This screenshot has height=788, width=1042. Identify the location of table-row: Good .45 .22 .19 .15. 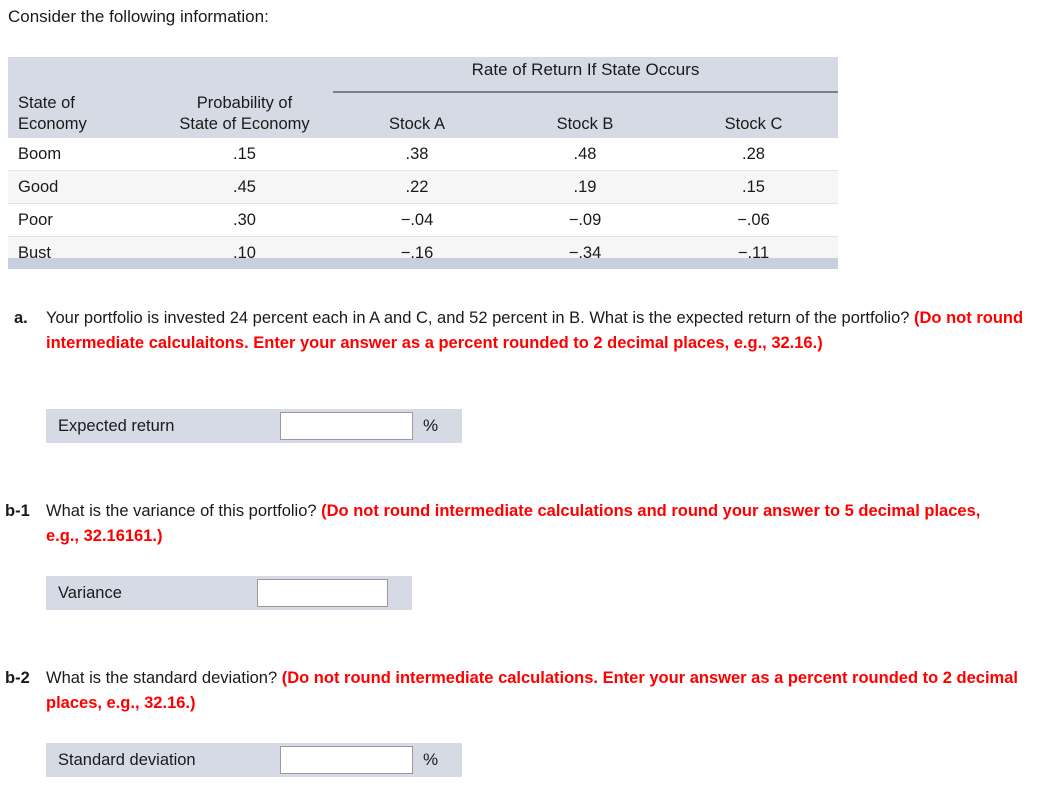
(423, 187).